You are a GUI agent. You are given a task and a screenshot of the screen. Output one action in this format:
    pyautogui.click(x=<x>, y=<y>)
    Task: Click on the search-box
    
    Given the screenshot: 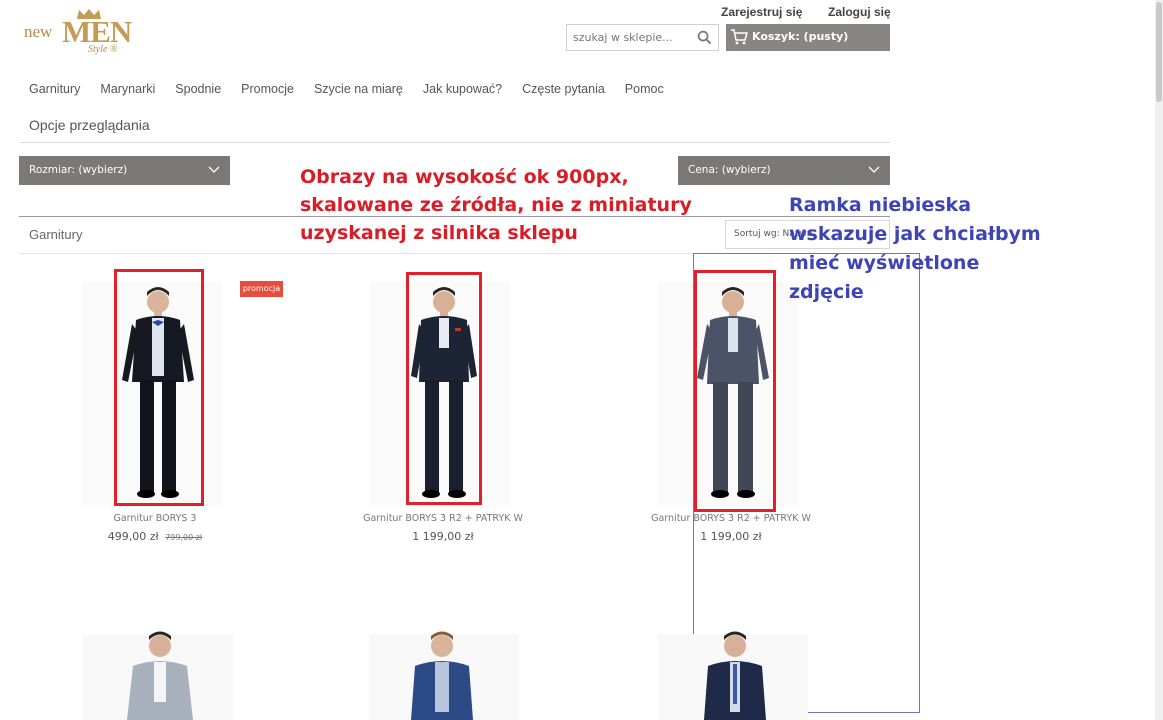 What is the action you would take?
    pyautogui.click(x=642, y=37)
    